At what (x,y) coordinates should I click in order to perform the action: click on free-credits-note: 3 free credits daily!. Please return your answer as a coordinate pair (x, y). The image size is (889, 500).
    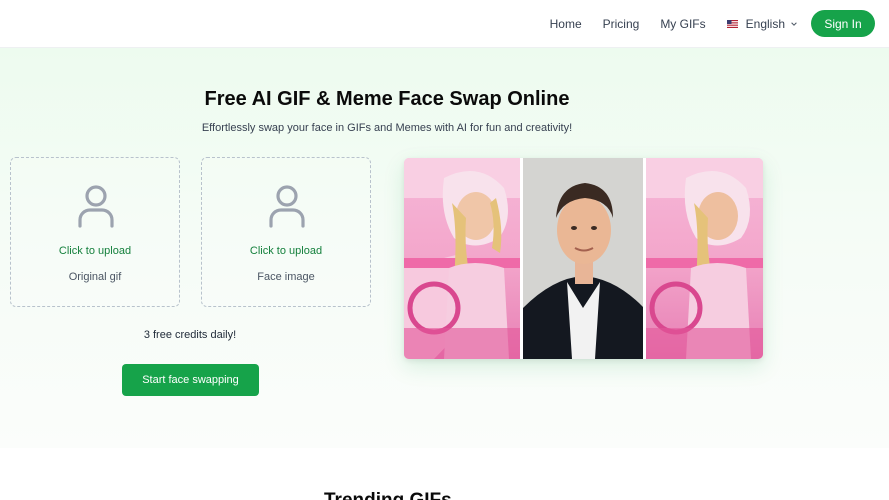
    Looking at the image, I should click on (190, 335).